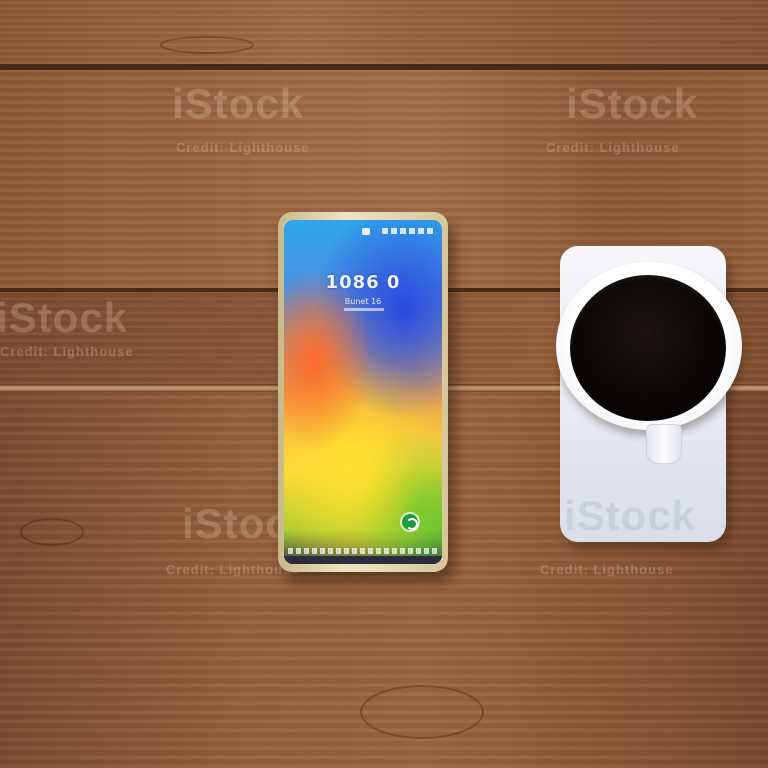 Image resolution: width=768 pixels, height=768 pixels. What do you see at coordinates (408, 231) in the screenshot?
I see `status-icons` at bounding box center [408, 231].